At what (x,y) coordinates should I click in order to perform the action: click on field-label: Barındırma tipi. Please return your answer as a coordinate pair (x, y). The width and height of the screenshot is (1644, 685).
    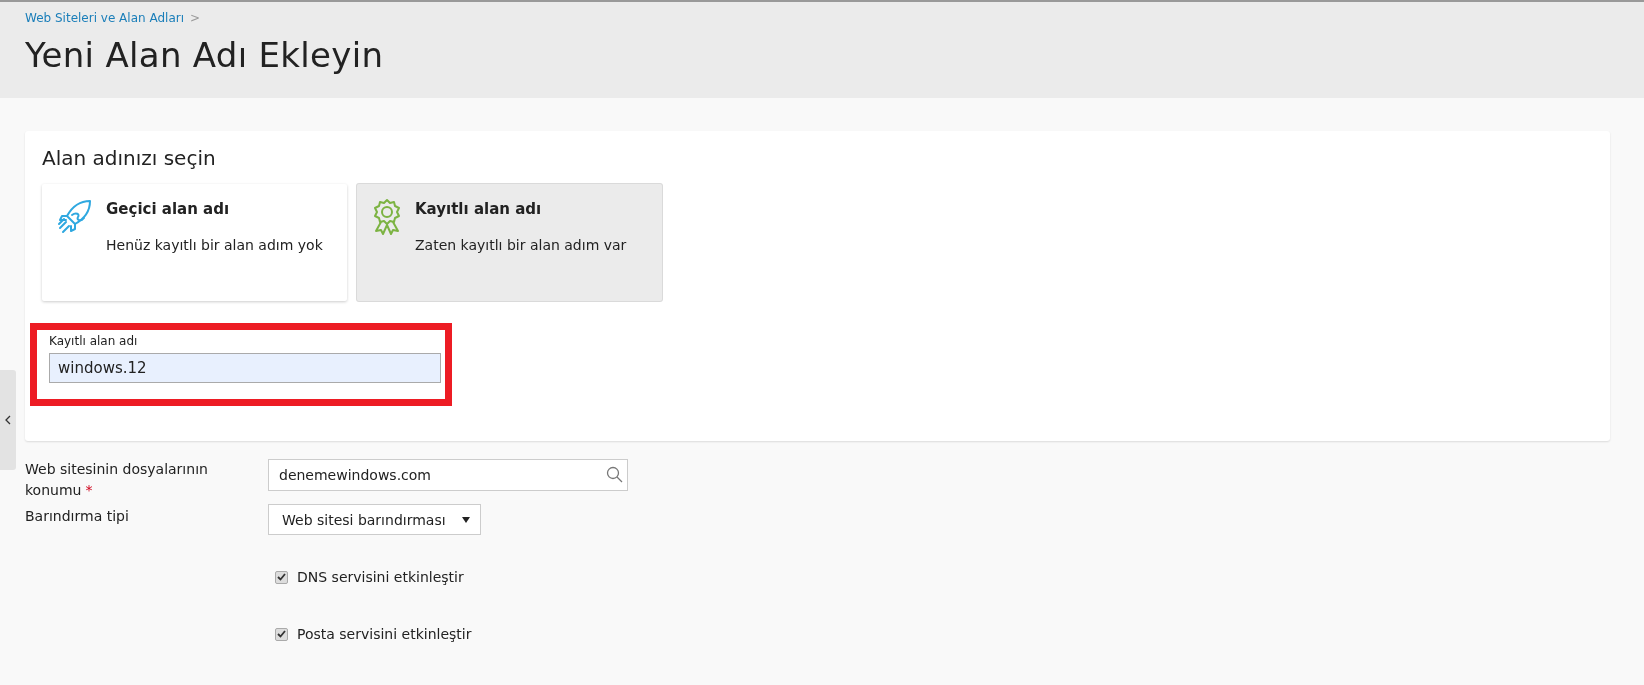
    Looking at the image, I should click on (77, 516).